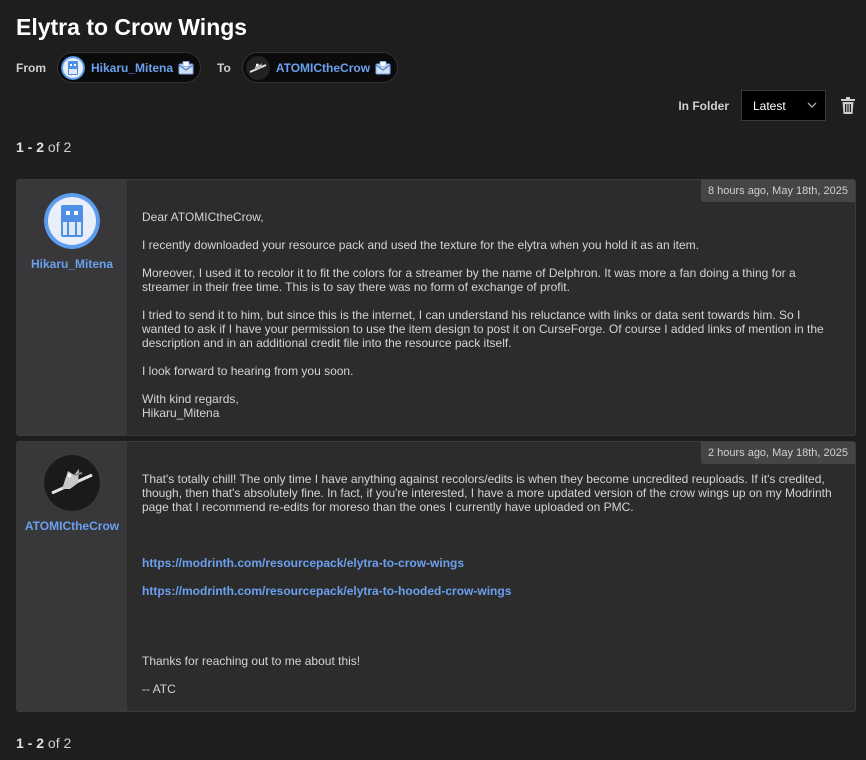 Image resolution: width=866 pixels, height=760 pixels. What do you see at coordinates (72, 526) in the screenshot?
I see `message-author-name: ATOMICtheCrow` at bounding box center [72, 526].